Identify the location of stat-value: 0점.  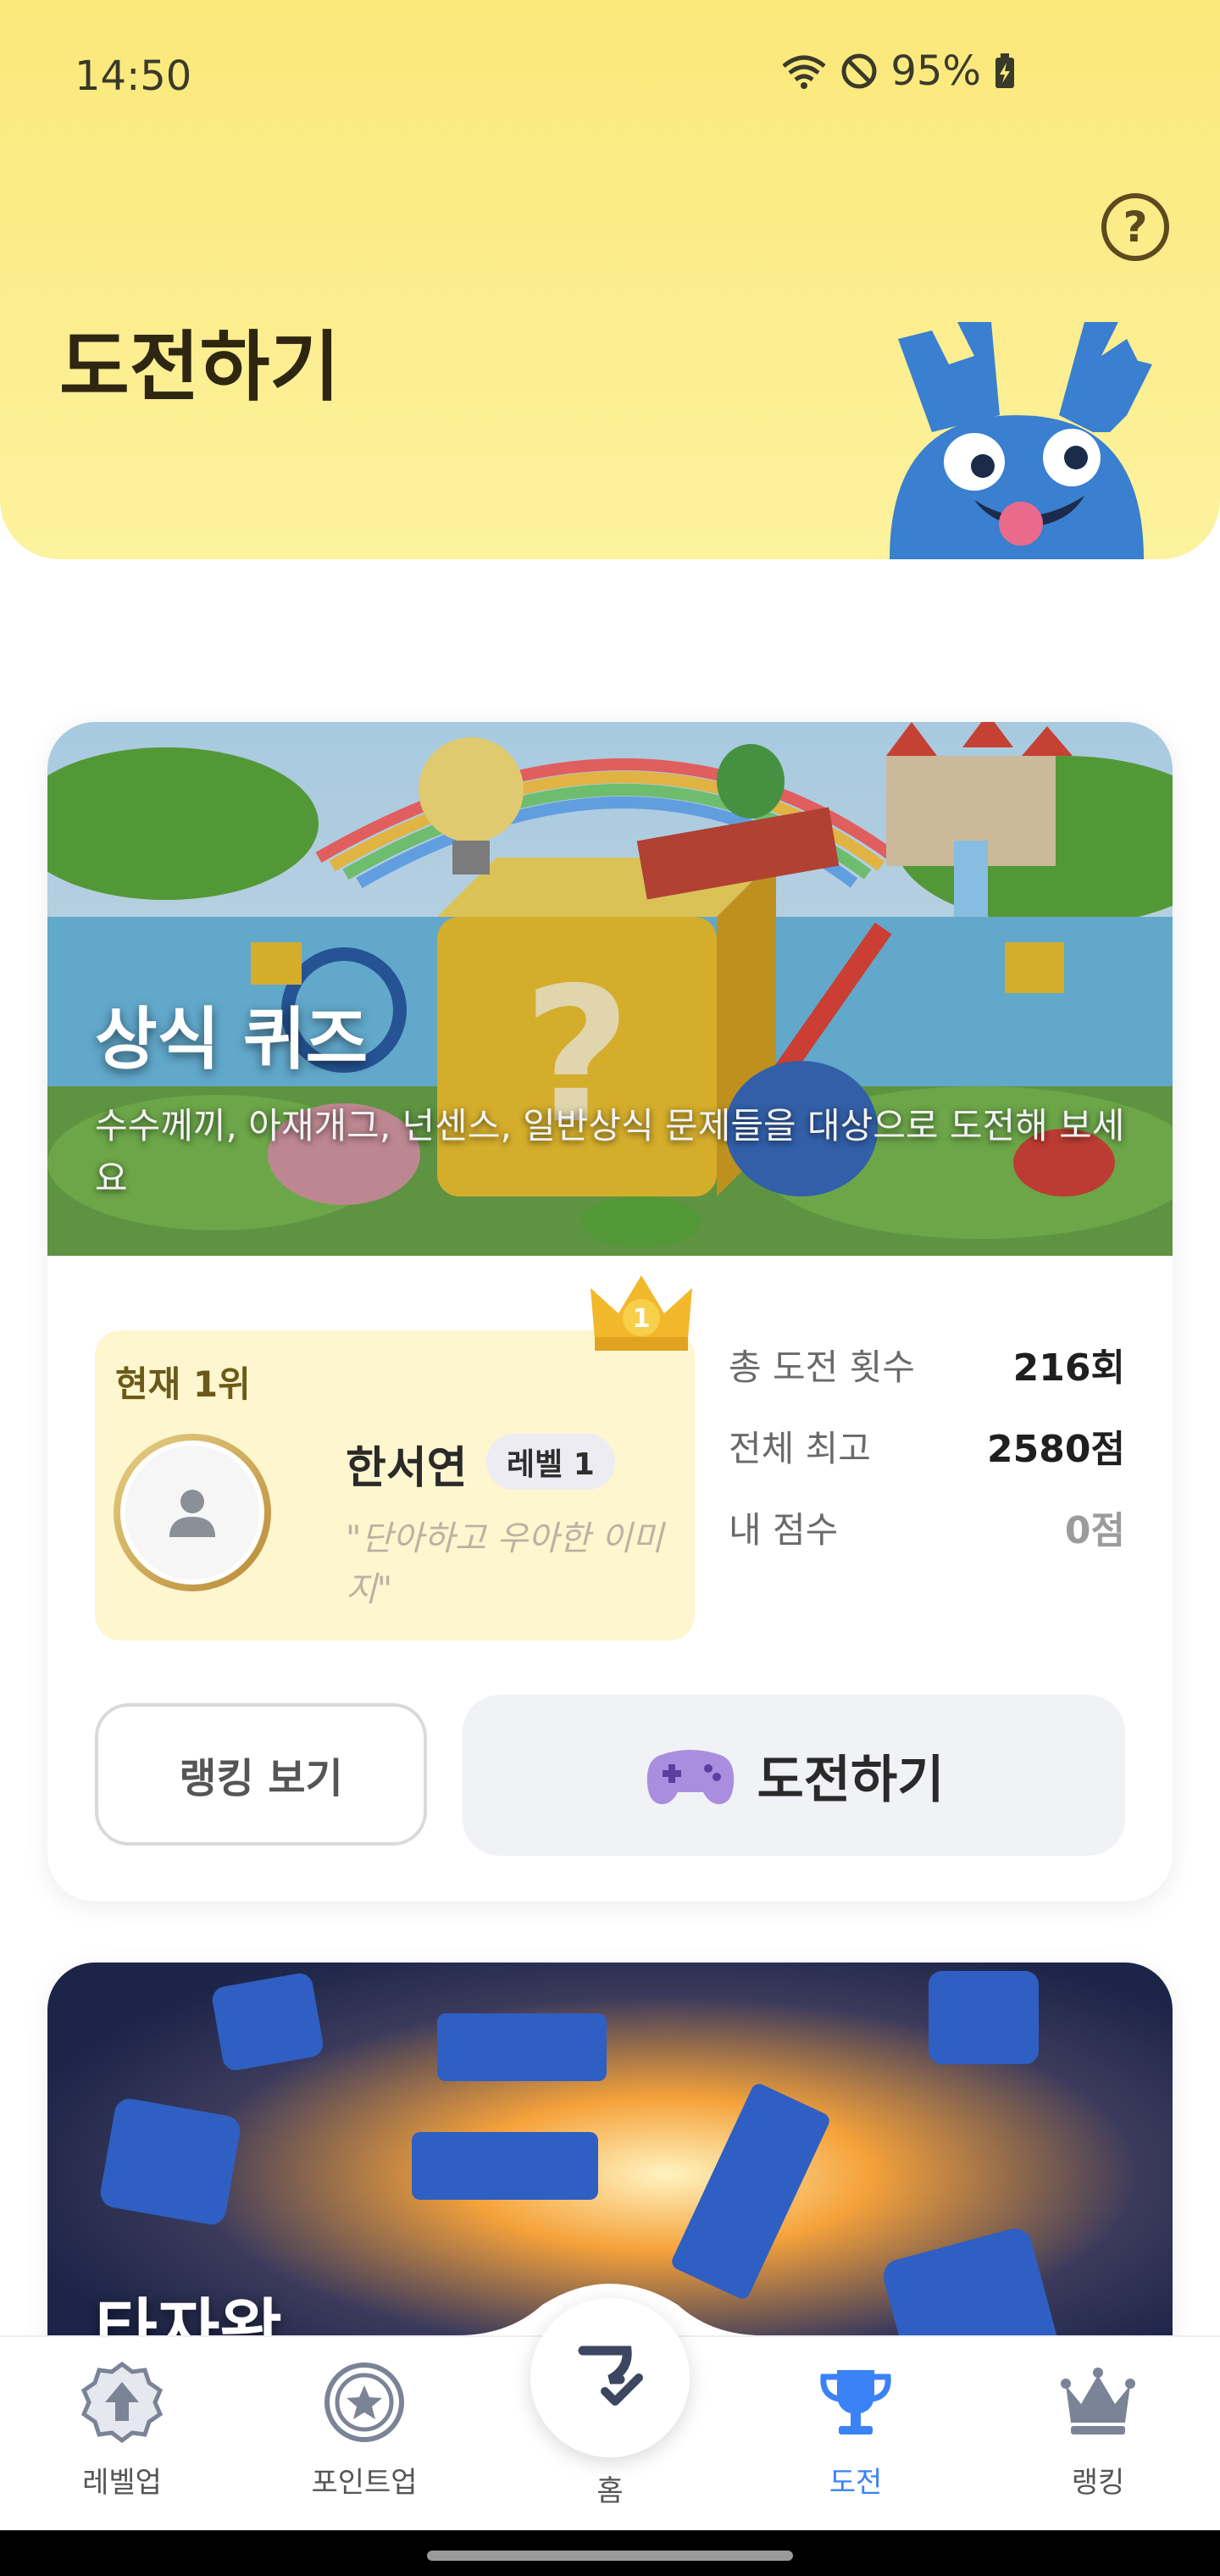
(1094, 1530).